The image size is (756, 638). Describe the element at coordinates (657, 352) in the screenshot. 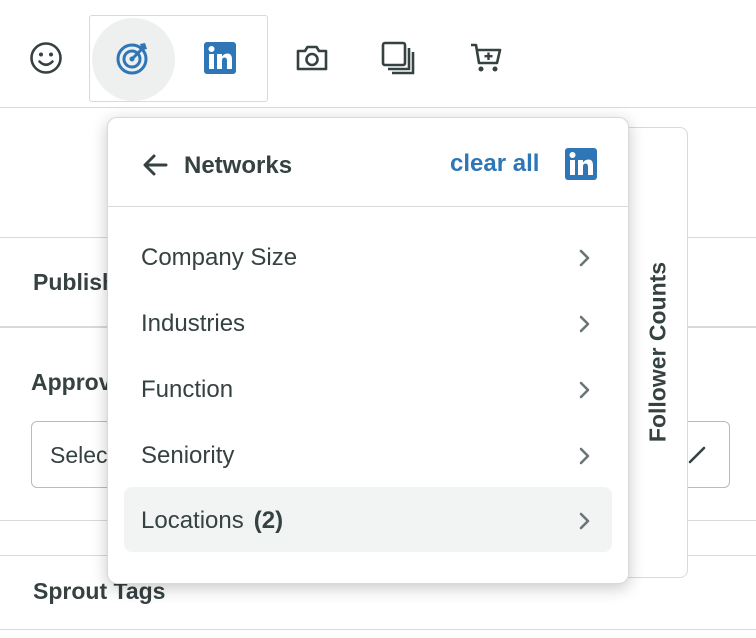

I see `follower-counts-label: Follower Counts` at that location.